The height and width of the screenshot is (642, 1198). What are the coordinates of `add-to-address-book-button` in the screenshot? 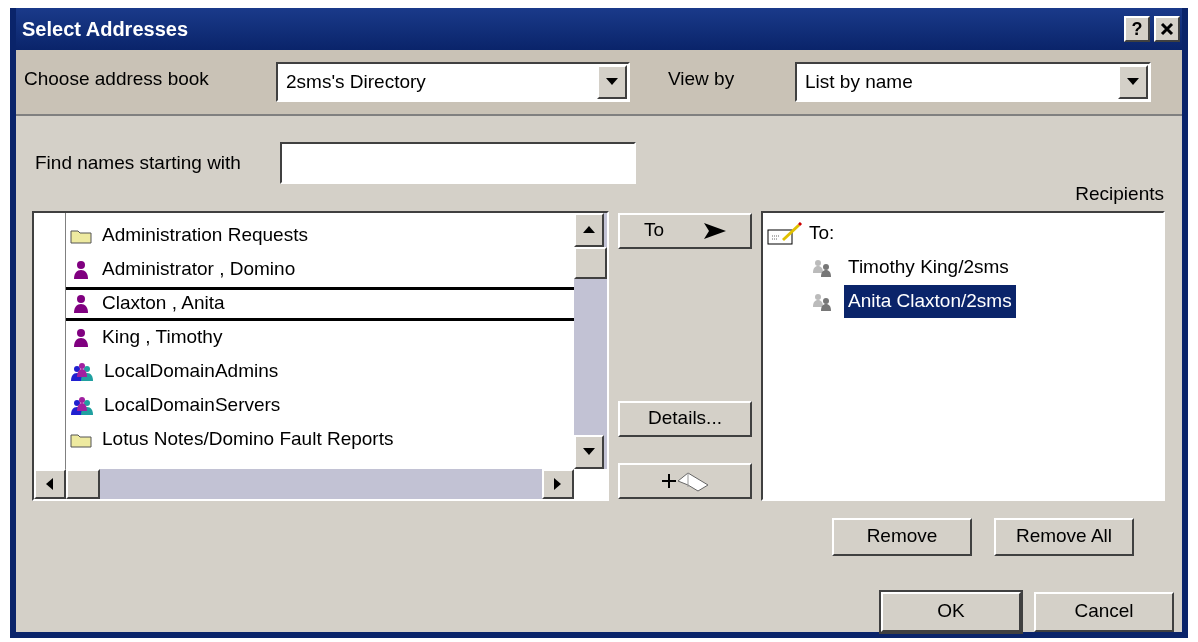 It's located at (685, 480).